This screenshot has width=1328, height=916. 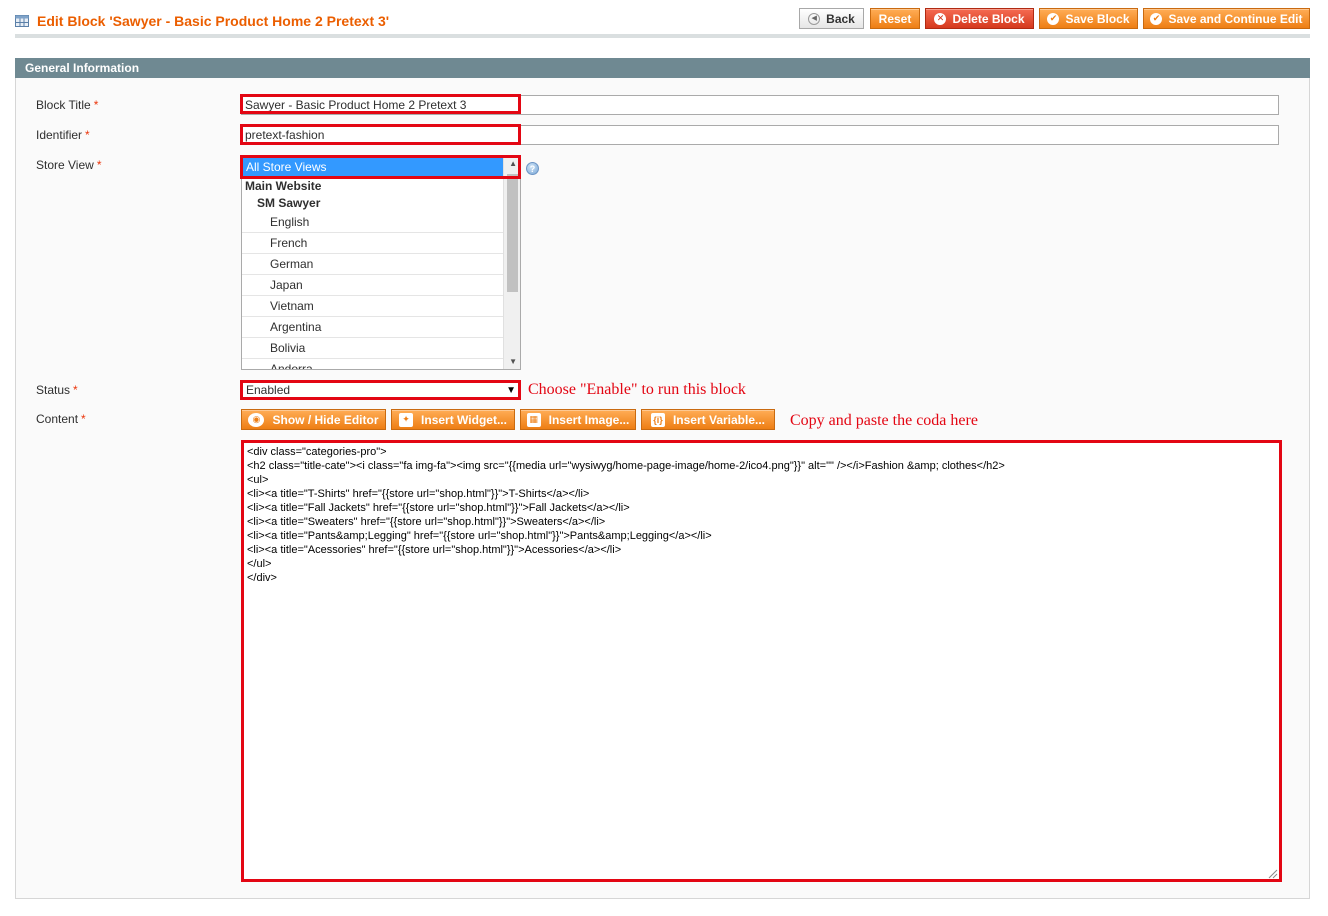 I want to click on resize-grip-icon, so click(x=1273, y=873).